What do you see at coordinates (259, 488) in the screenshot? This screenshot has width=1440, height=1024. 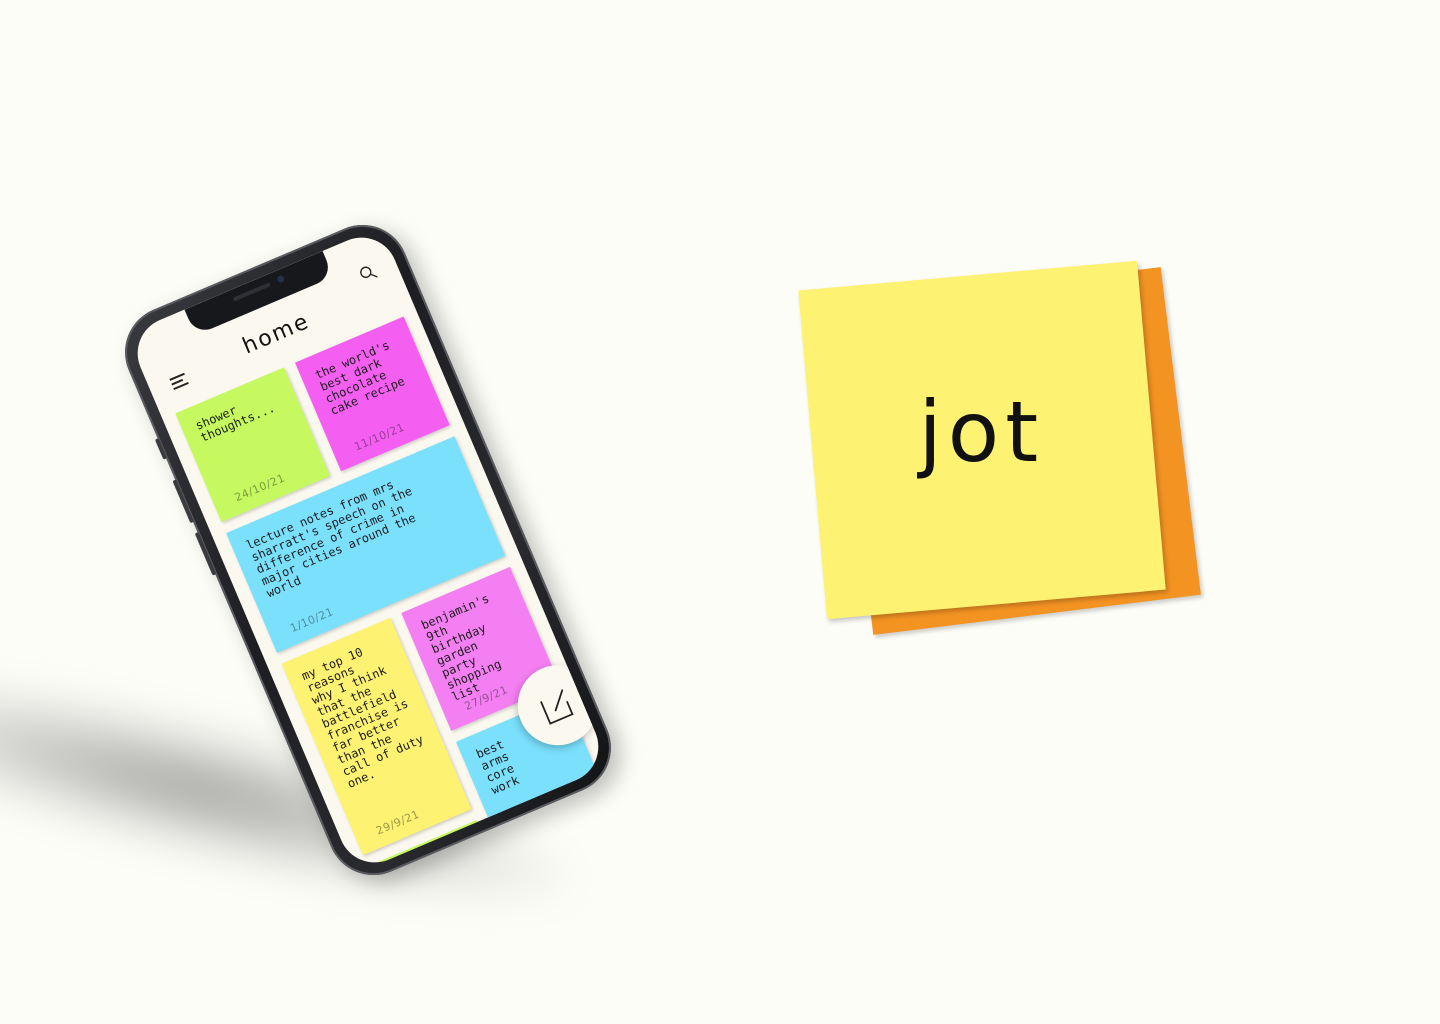 I see `note-date: 24/10/21` at bounding box center [259, 488].